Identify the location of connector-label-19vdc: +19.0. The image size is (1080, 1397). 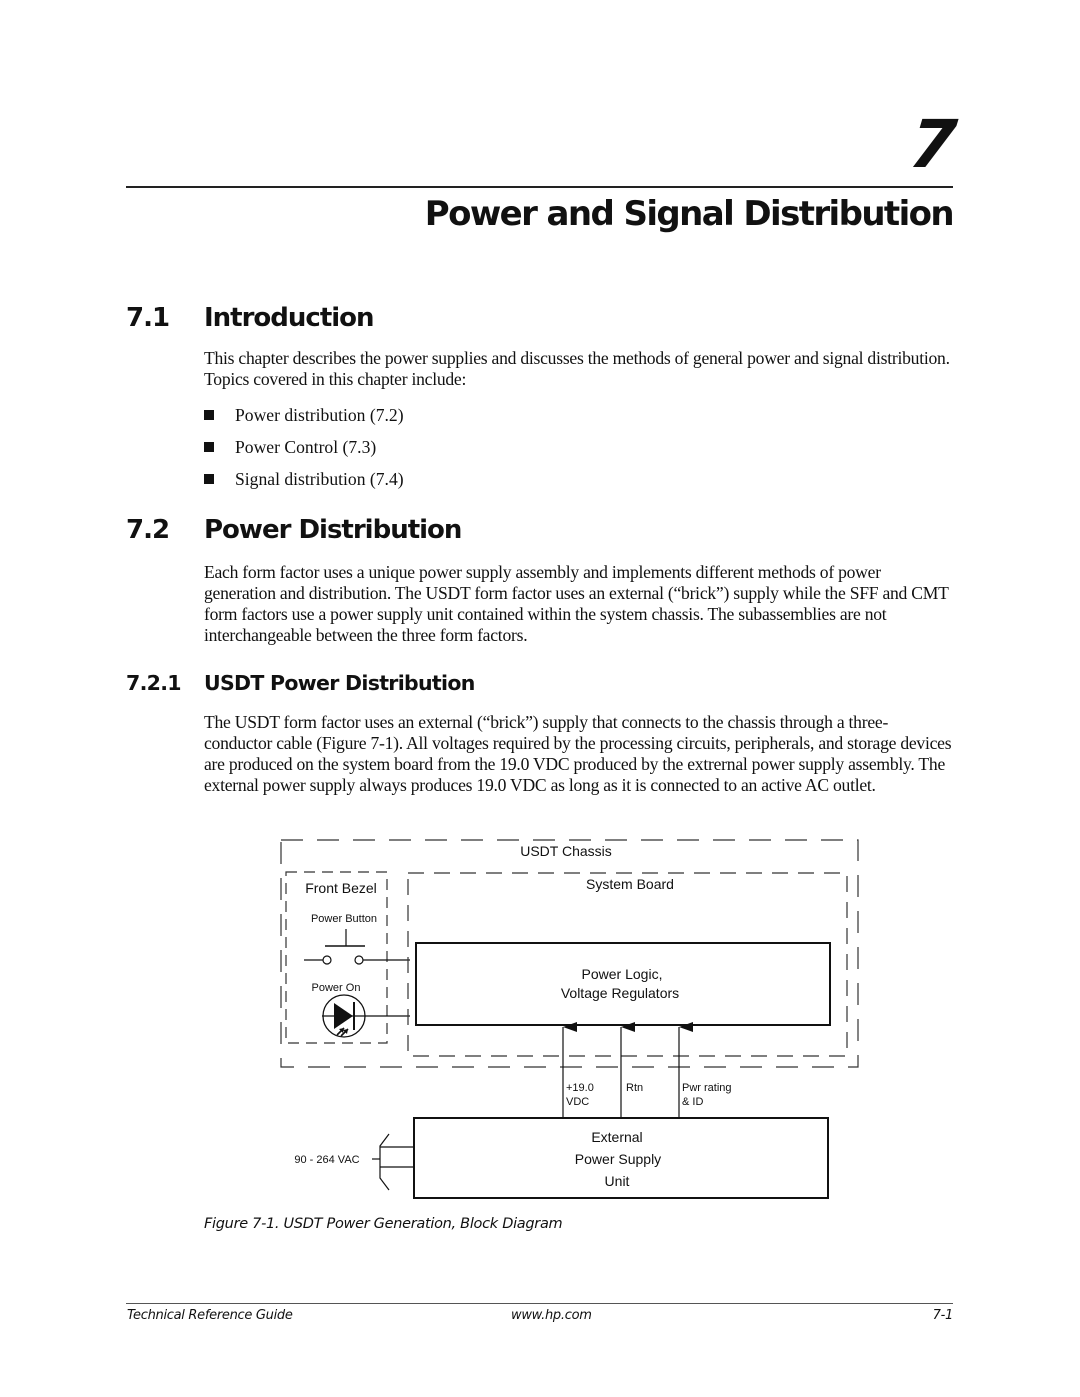
(580, 1088).